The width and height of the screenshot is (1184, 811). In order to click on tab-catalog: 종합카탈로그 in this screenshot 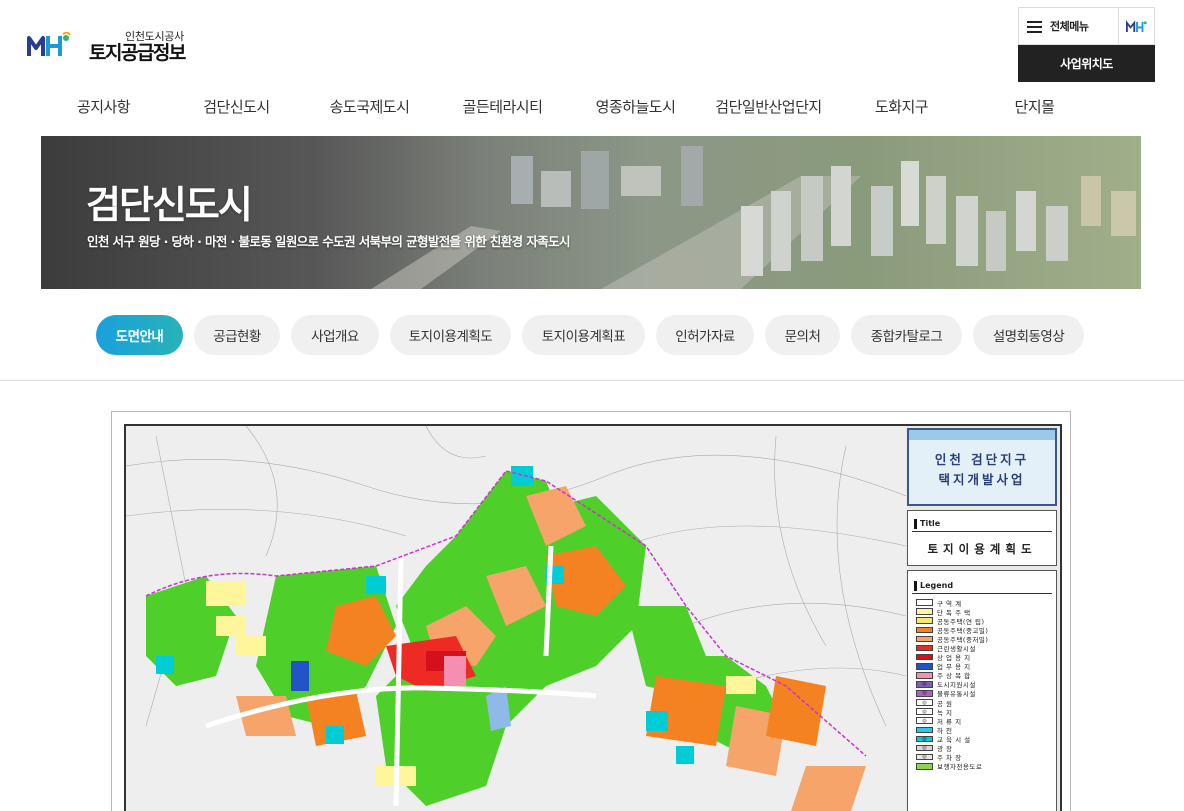, I will do `click(906, 335)`.